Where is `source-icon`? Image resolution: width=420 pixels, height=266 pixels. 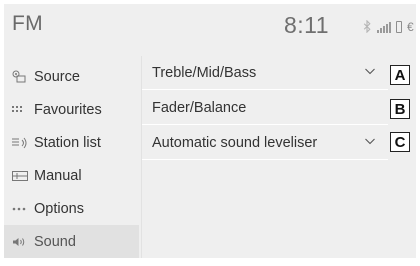
source-icon is located at coordinates (23, 76).